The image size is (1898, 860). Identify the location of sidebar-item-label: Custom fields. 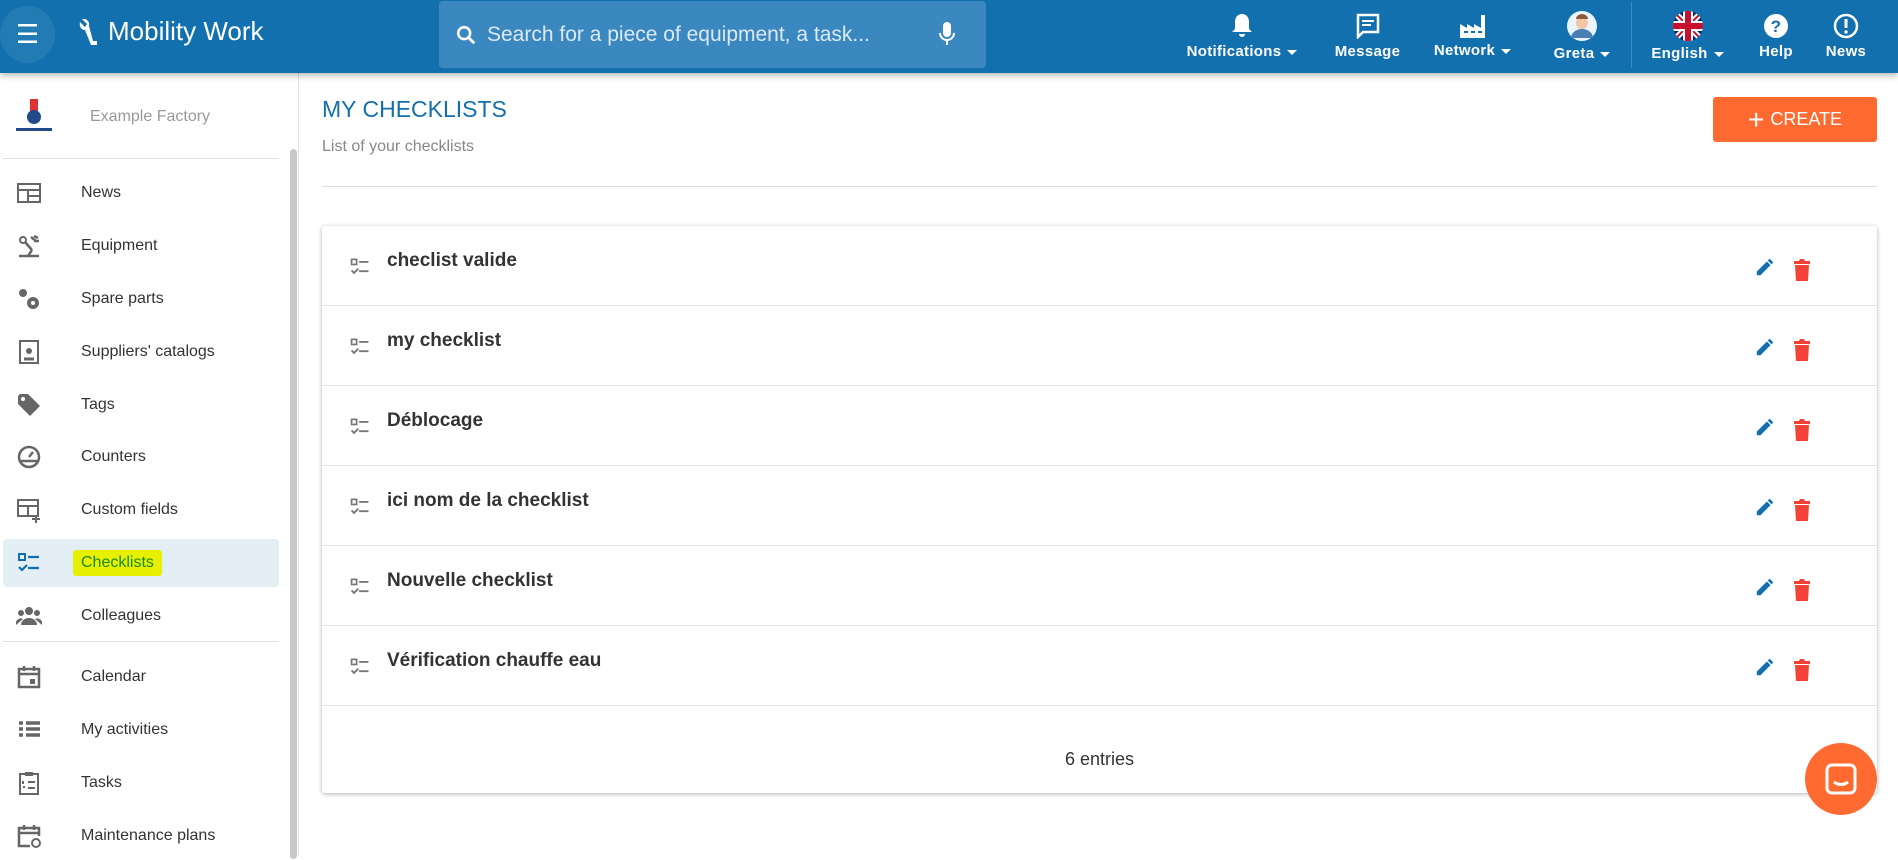
(129, 509).